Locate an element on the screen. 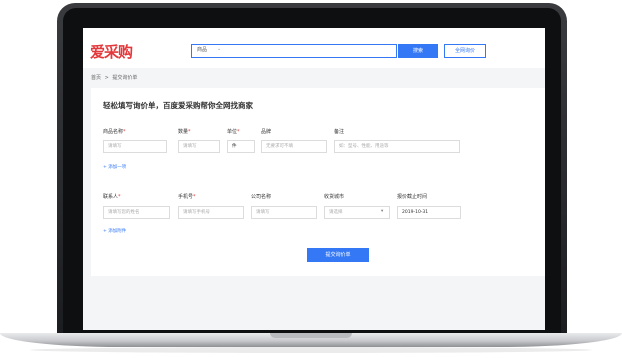 The width and height of the screenshot is (622, 358). top-bar: 爱采购 商品 ⌄ 搜索 全网询价 is located at coordinates (314, 48).